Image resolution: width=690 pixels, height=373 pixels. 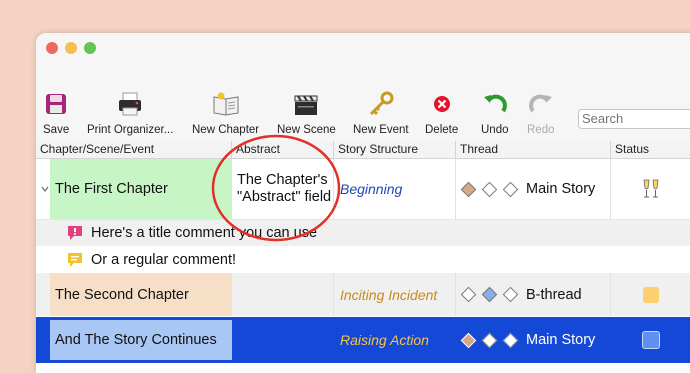 I want to click on annotation-circle, so click(x=276, y=188).